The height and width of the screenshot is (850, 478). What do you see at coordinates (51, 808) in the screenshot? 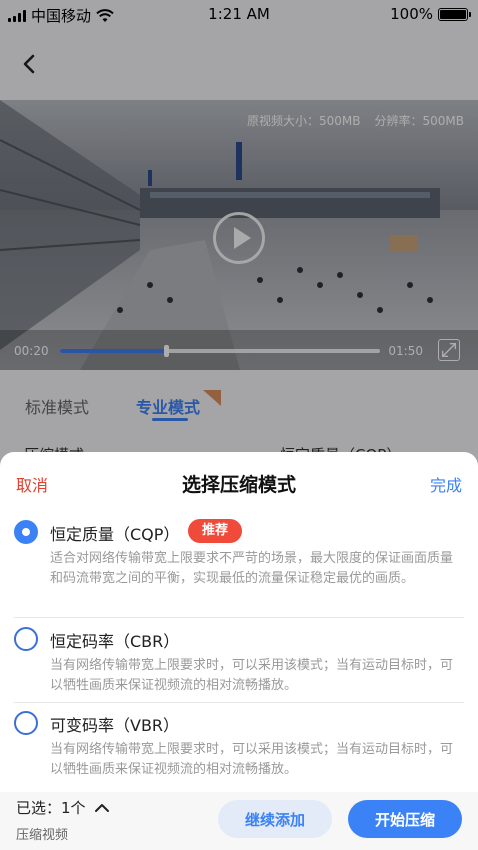
I see `selected-count-label: 已选：1个` at bounding box center [51, 808].